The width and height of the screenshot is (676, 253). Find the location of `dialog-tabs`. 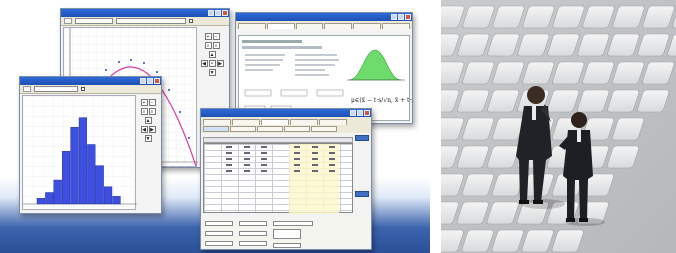

dialog-tabs is located at coordinates (324, 25).